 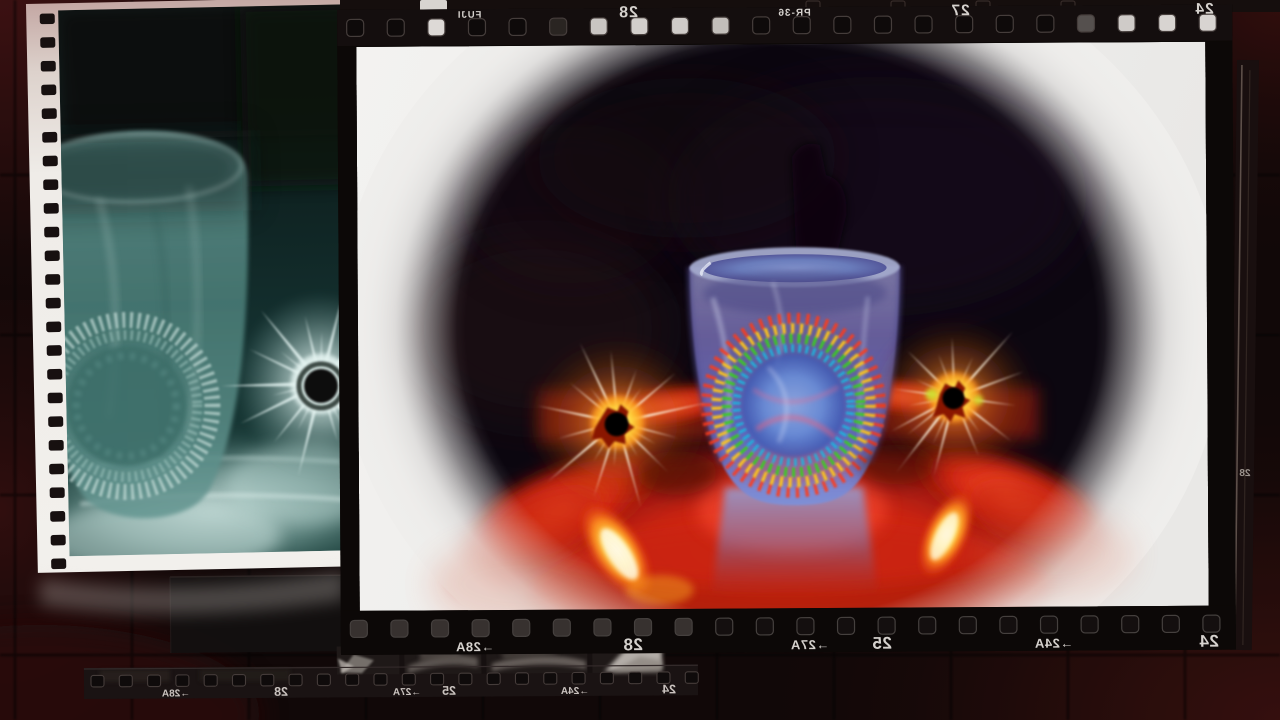 I want to click on svg-text: FUJI, so click(x=469, y=15).